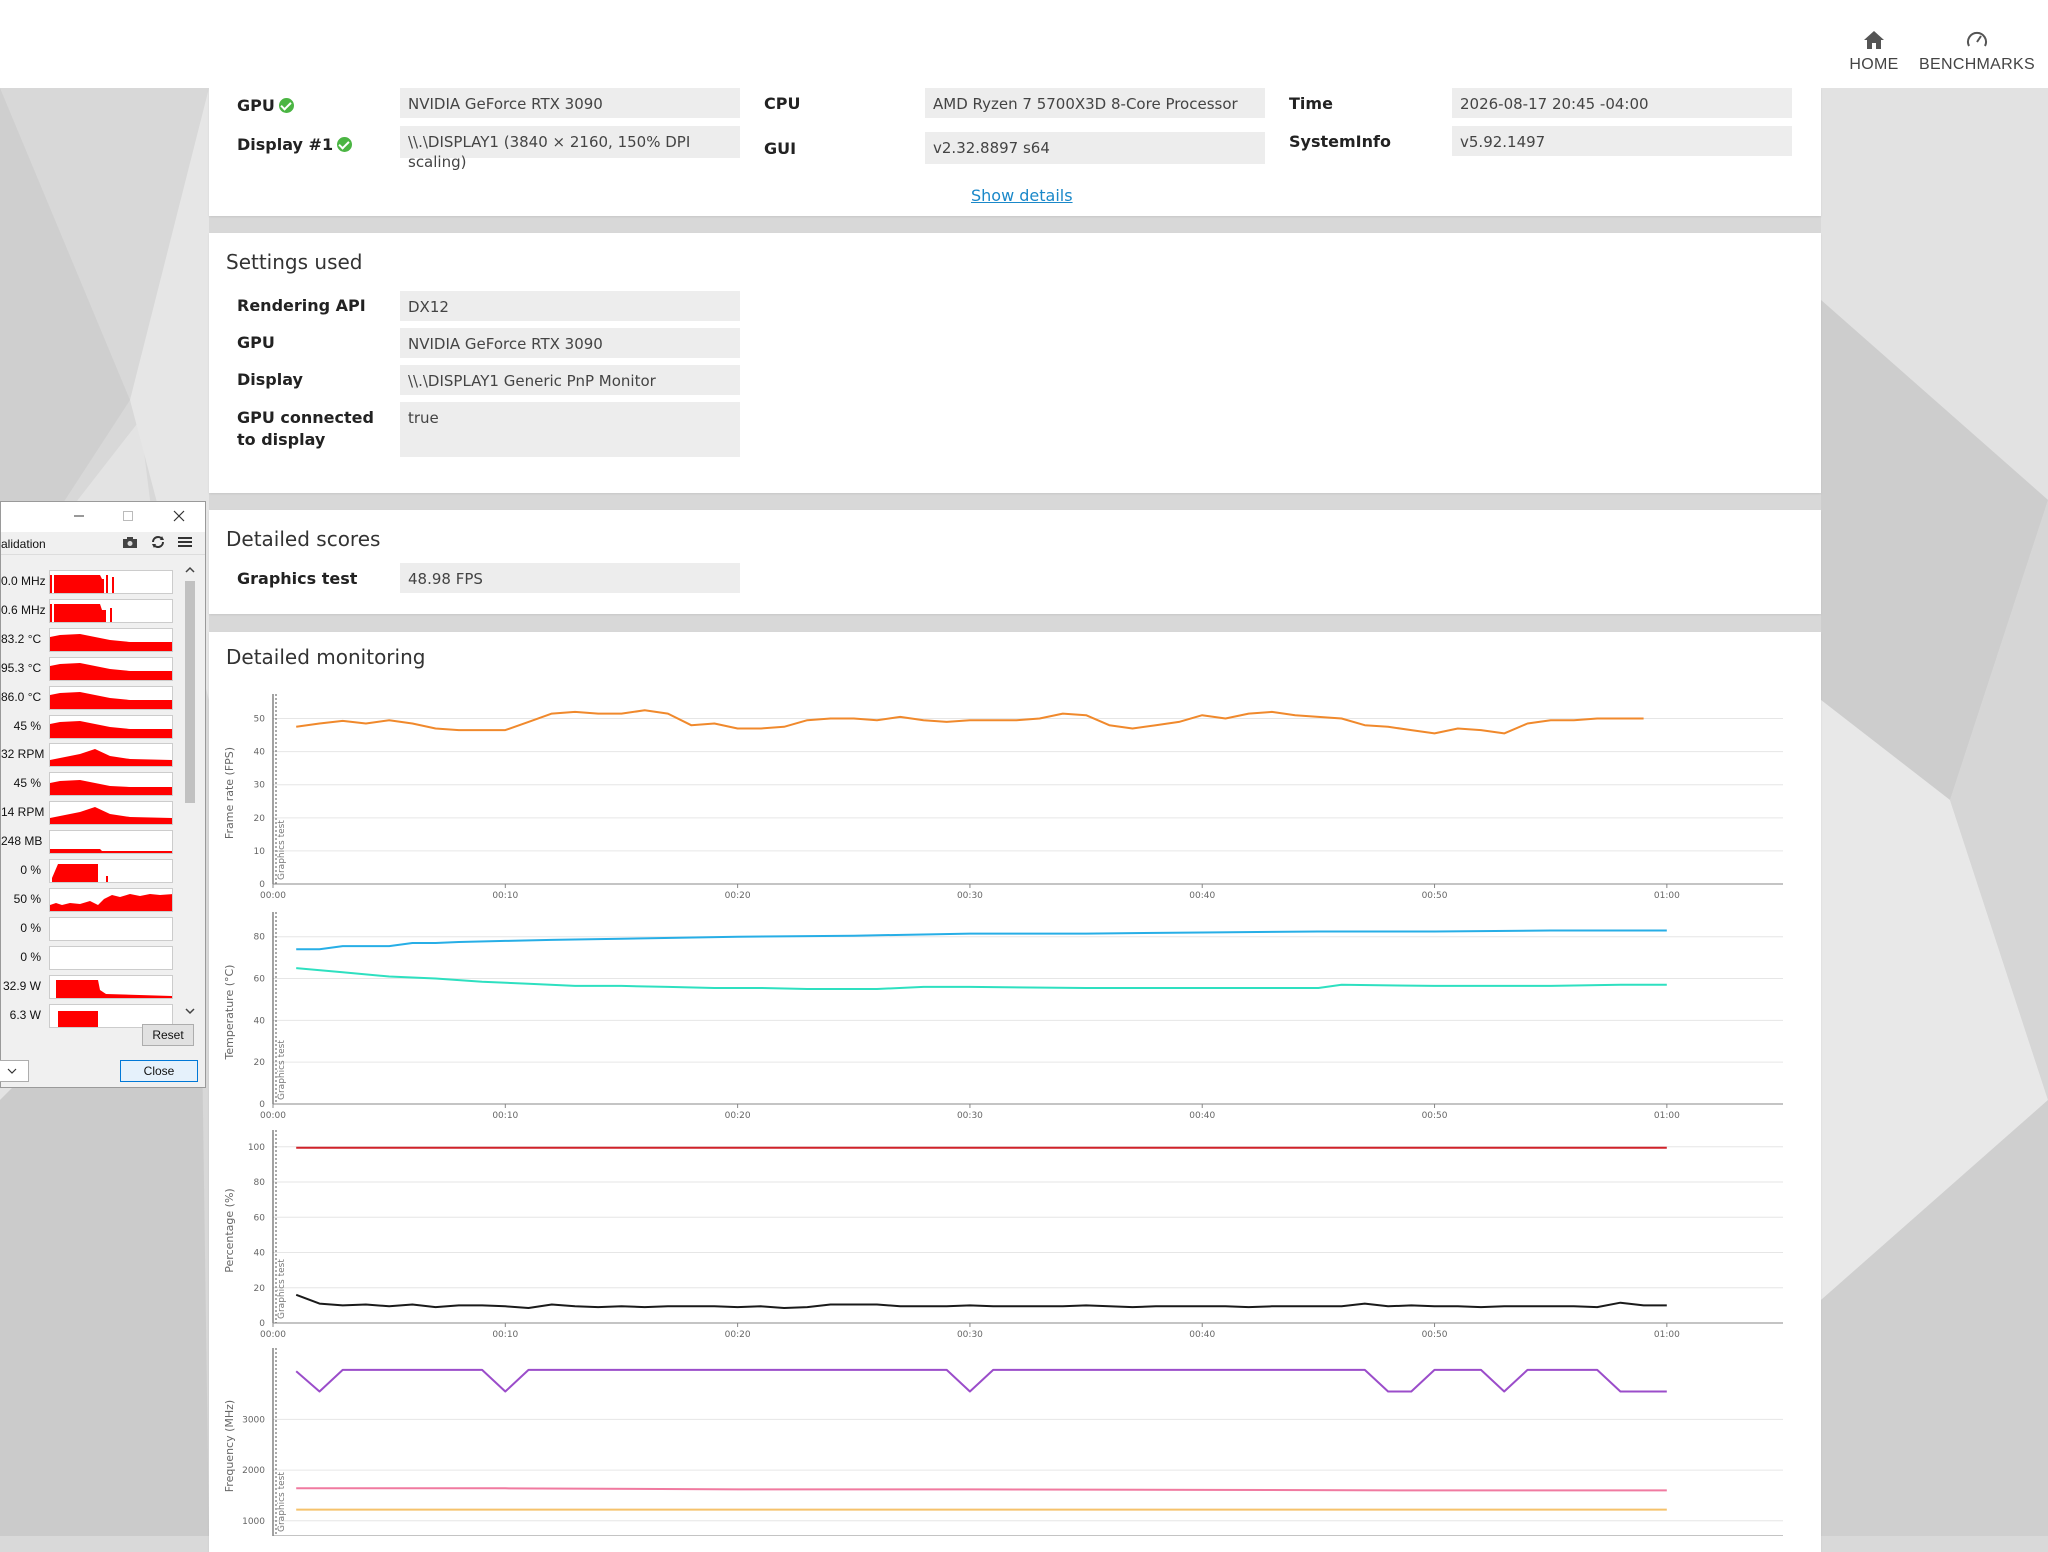  What do you see at coordinates (297, 578) in the screenshot?
I see `graphics-test-label: Graphics test` at bounding box center [297, 578].